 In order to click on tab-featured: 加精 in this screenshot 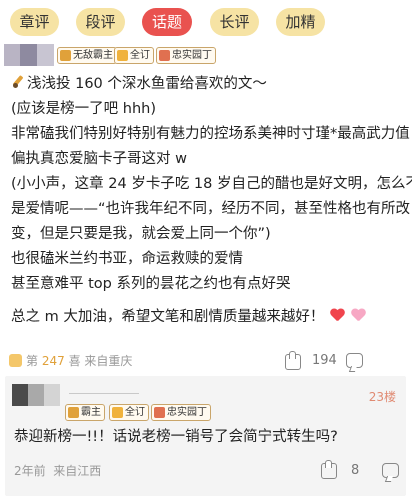, I will do `click(300, 22)`.